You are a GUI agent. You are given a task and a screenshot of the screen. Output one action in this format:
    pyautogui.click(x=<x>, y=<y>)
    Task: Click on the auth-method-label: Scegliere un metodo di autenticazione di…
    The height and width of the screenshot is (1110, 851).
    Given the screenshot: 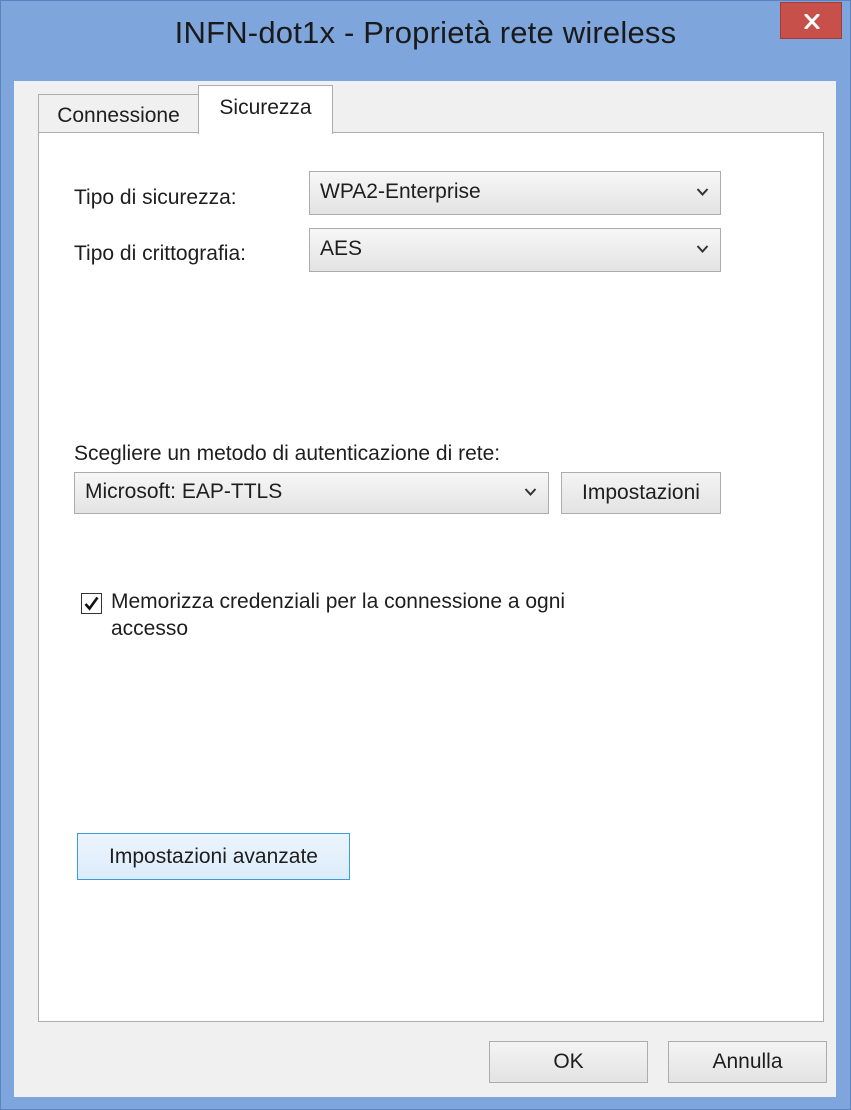 What is the action you would take?
    pyautogui.click(x=287, y=453)
    